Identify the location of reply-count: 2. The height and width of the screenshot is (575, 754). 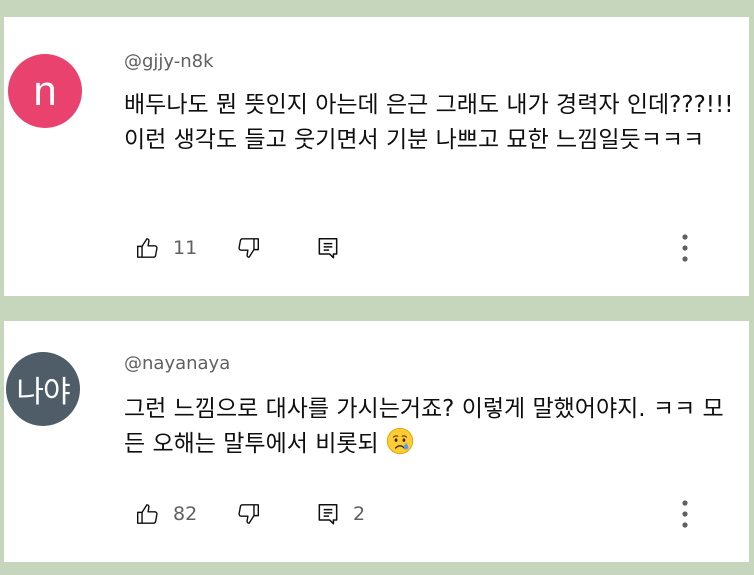
(359, 514).